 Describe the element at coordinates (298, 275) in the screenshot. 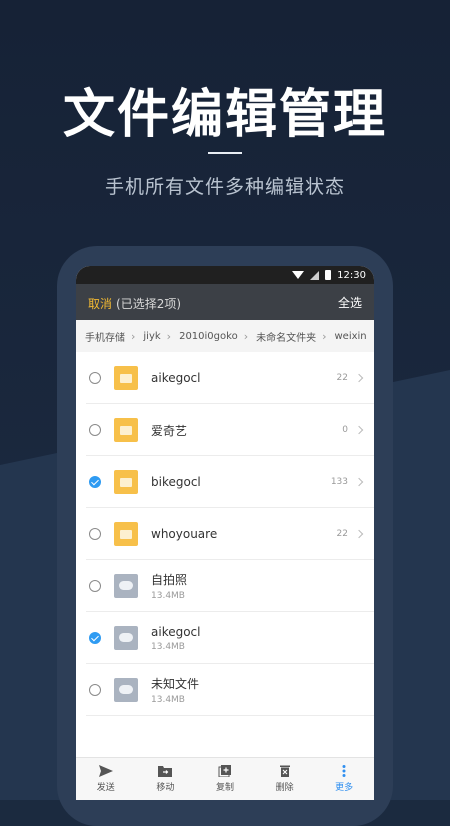

I see `wifi-icon` at that location.